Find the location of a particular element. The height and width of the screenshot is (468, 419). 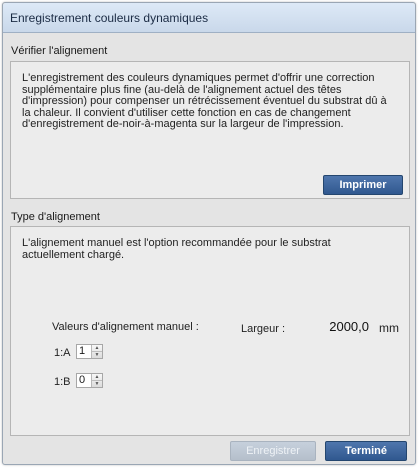

field-1a-value: 1 is located at coordinates (84, 351).